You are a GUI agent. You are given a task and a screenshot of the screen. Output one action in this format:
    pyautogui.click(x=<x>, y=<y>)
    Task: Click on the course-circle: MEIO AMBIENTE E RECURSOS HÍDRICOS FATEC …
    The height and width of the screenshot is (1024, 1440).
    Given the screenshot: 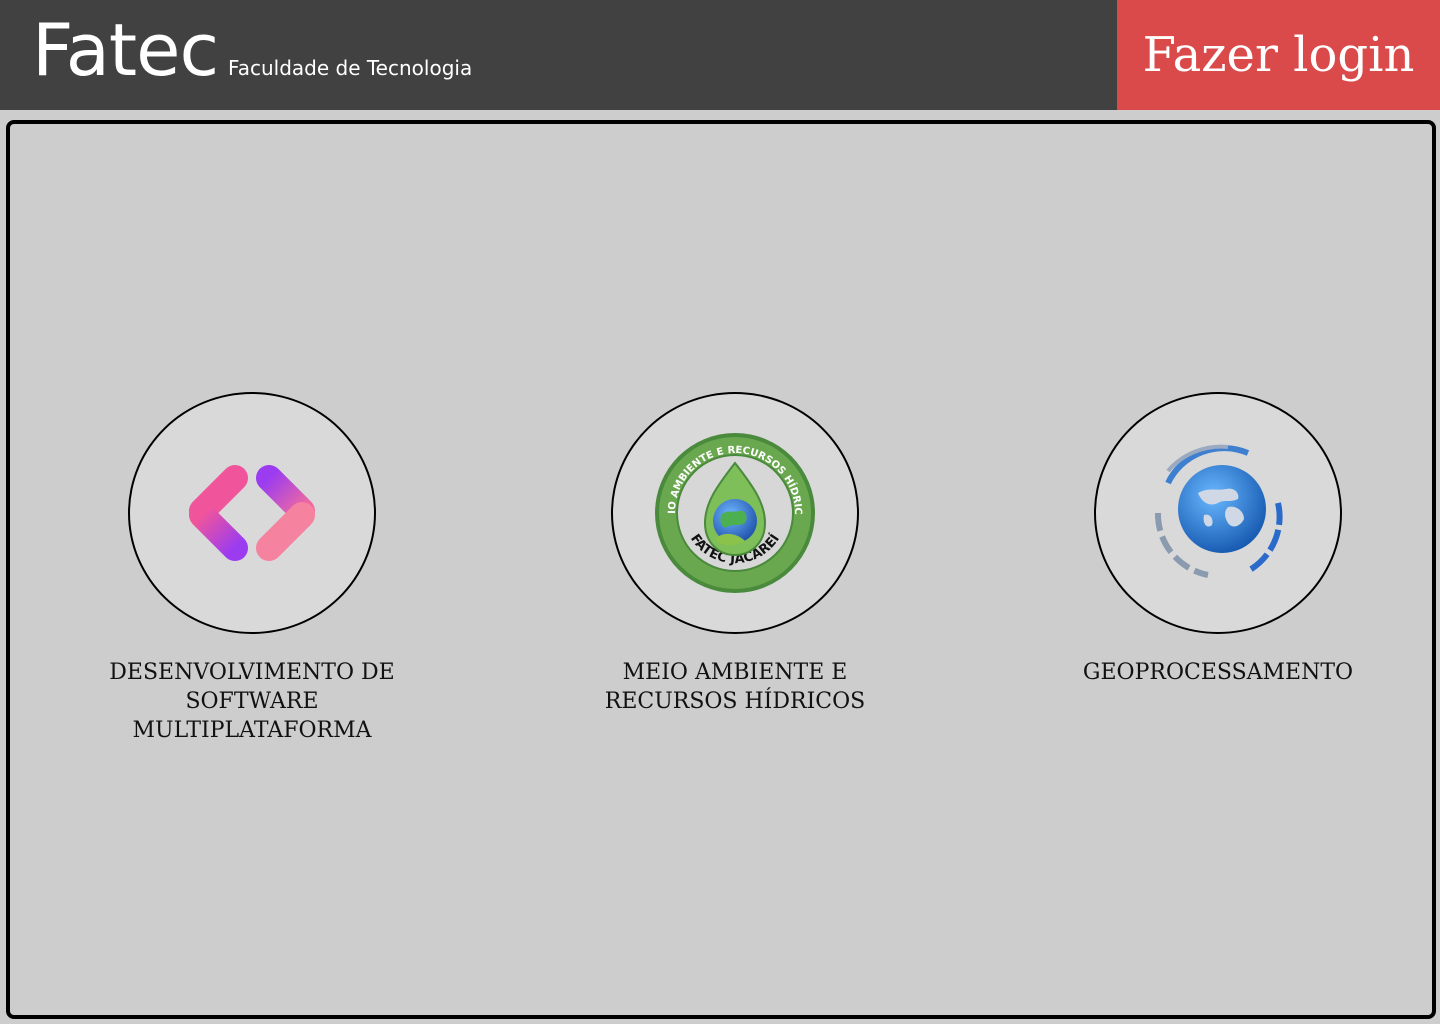 What is the action you would take?
    pyautogui.click(x=735, y=513)
    